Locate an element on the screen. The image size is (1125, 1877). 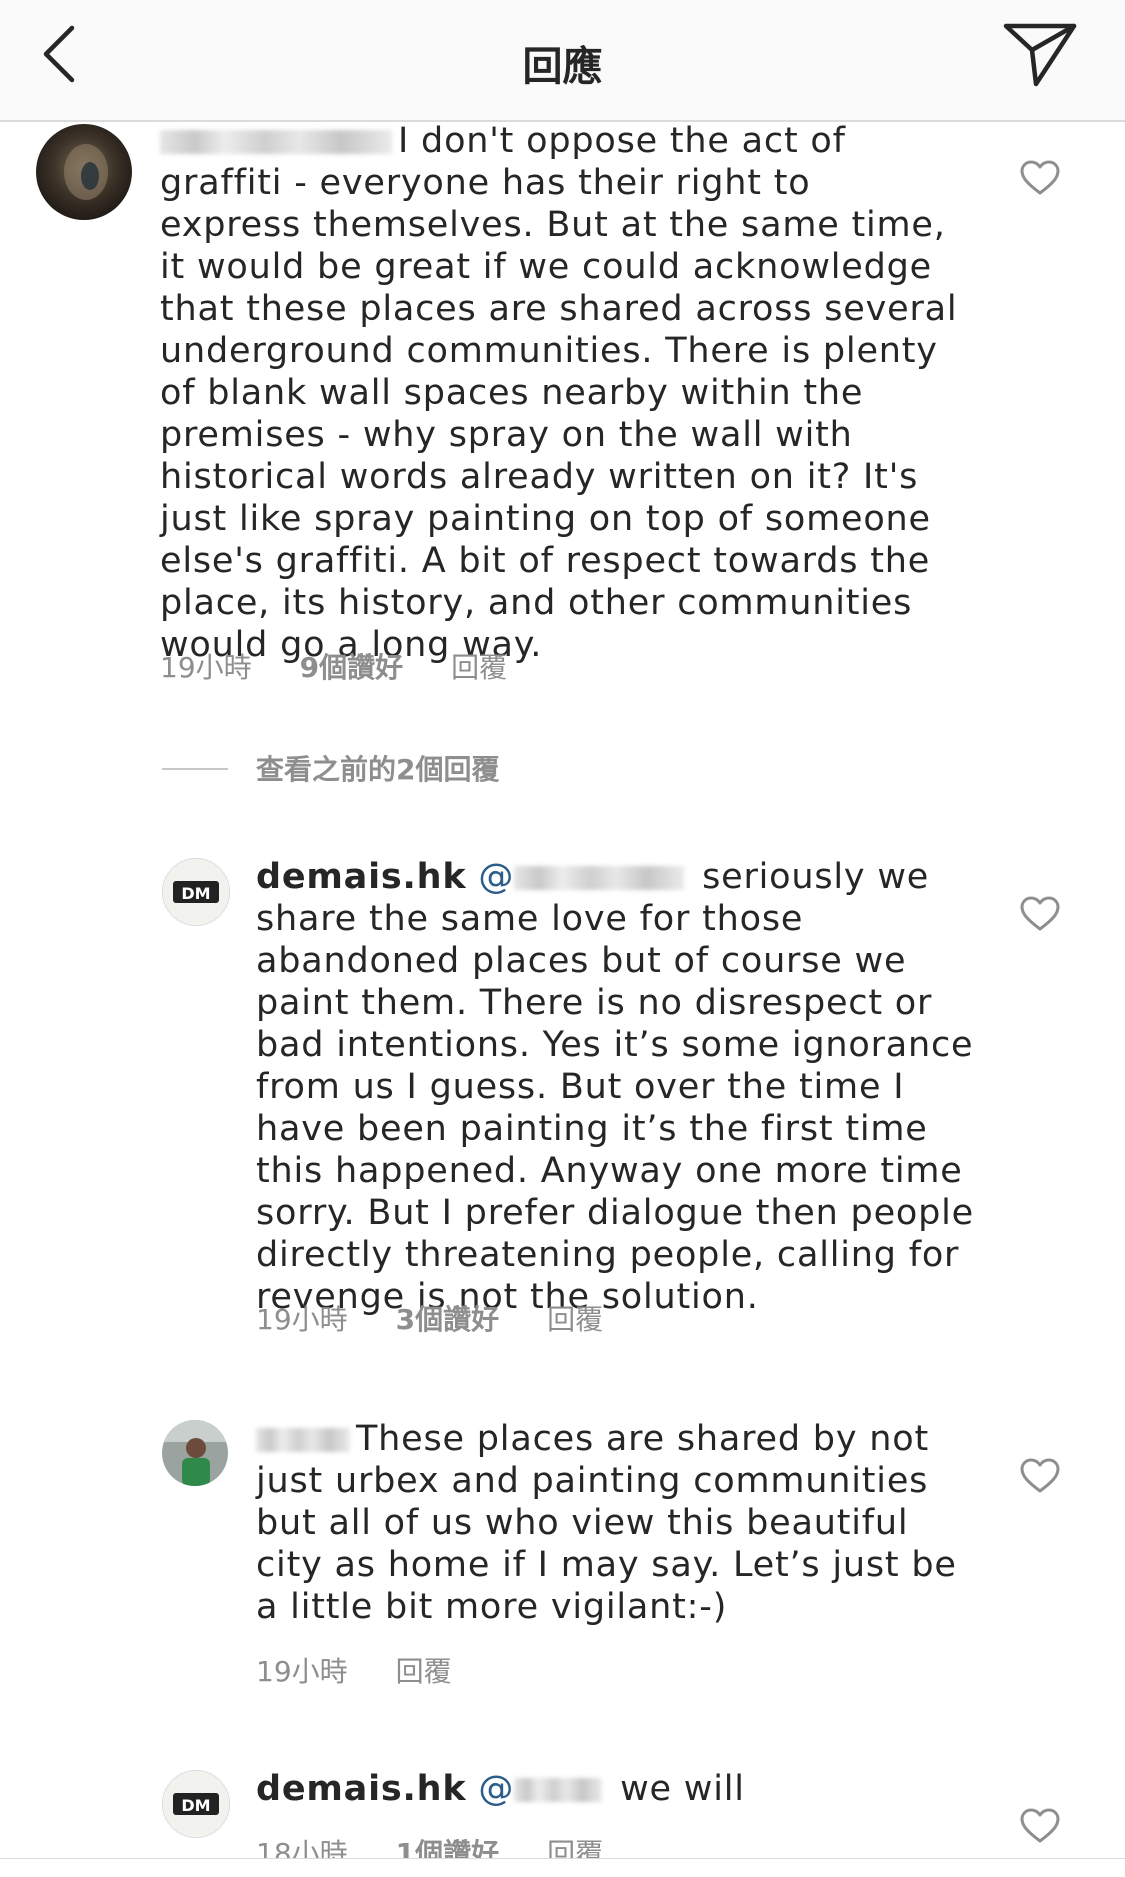
page-title: 回應 is located at coordinates (562, 67).